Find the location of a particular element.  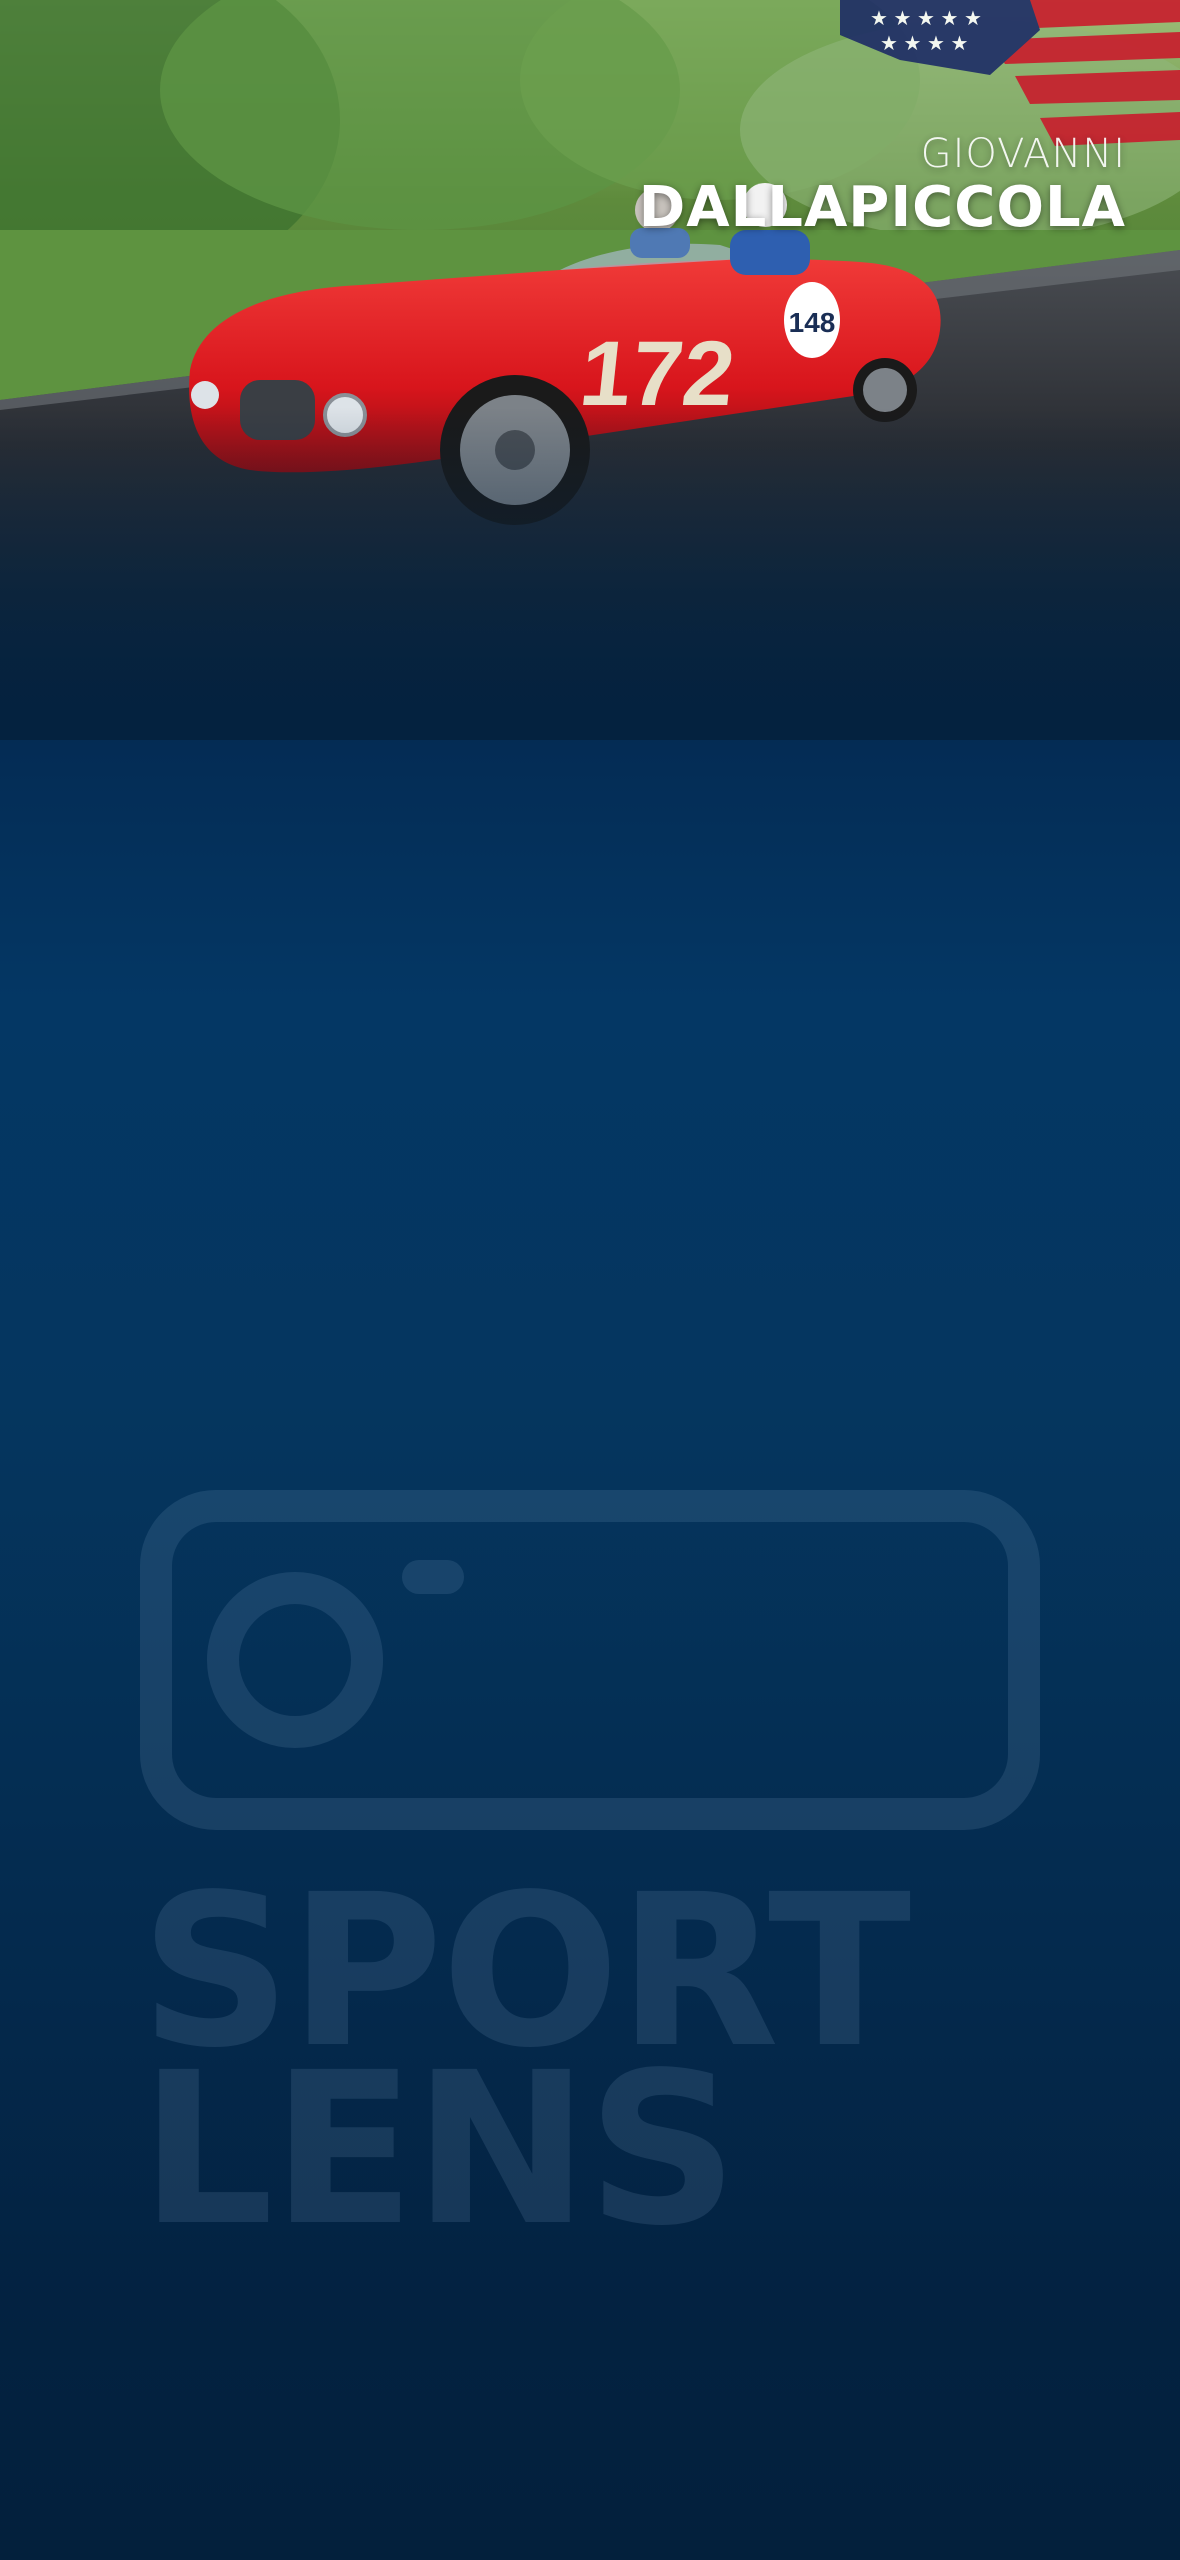

driver-name: GIOVANNI DALLAPICCOLA is located at coordinates (882, 184).